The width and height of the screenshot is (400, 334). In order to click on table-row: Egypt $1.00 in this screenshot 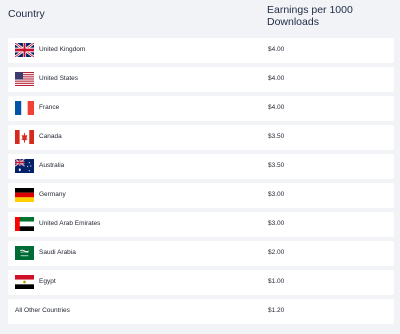, I will do `click(201, 282)`.